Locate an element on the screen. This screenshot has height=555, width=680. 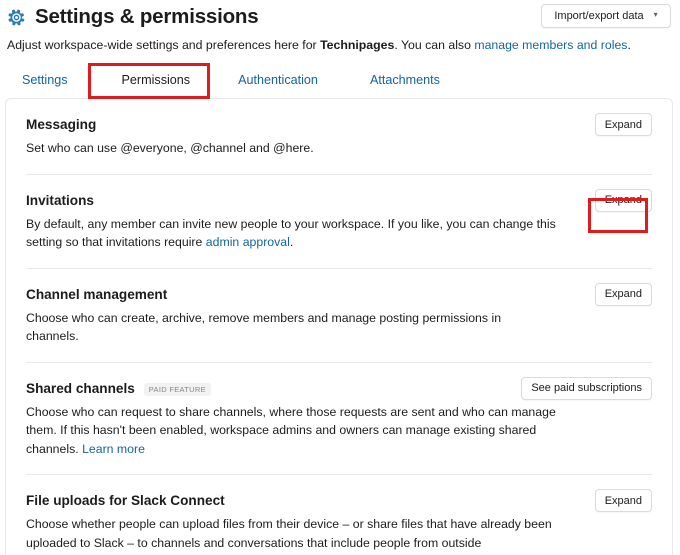
chevron-down-icon: ▾ is located at coordinates (655, 14).